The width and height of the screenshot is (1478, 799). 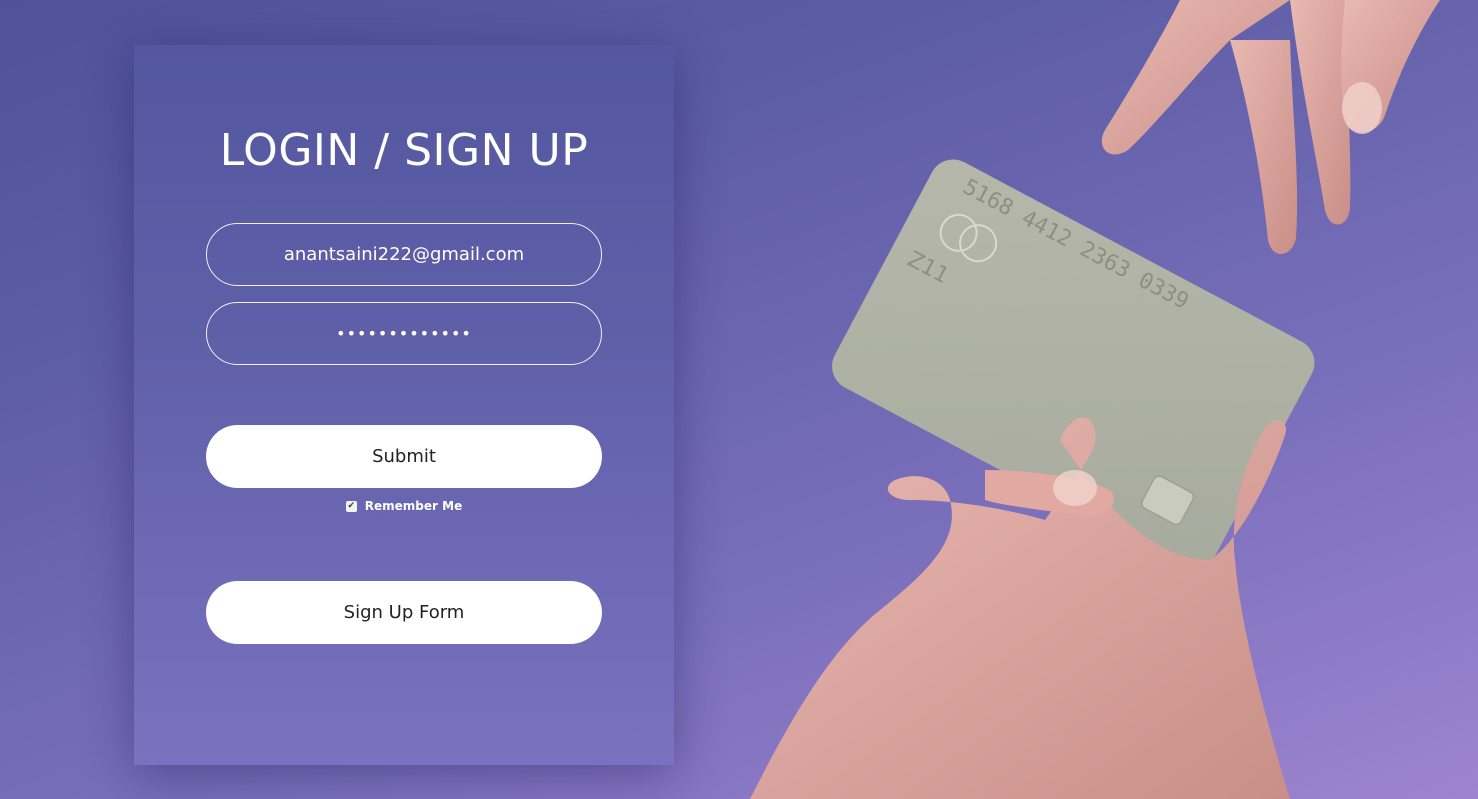 What do you see at coordinates (404, 254) in the screenshot?
I see `email-field` at bounding box center [404, 254].